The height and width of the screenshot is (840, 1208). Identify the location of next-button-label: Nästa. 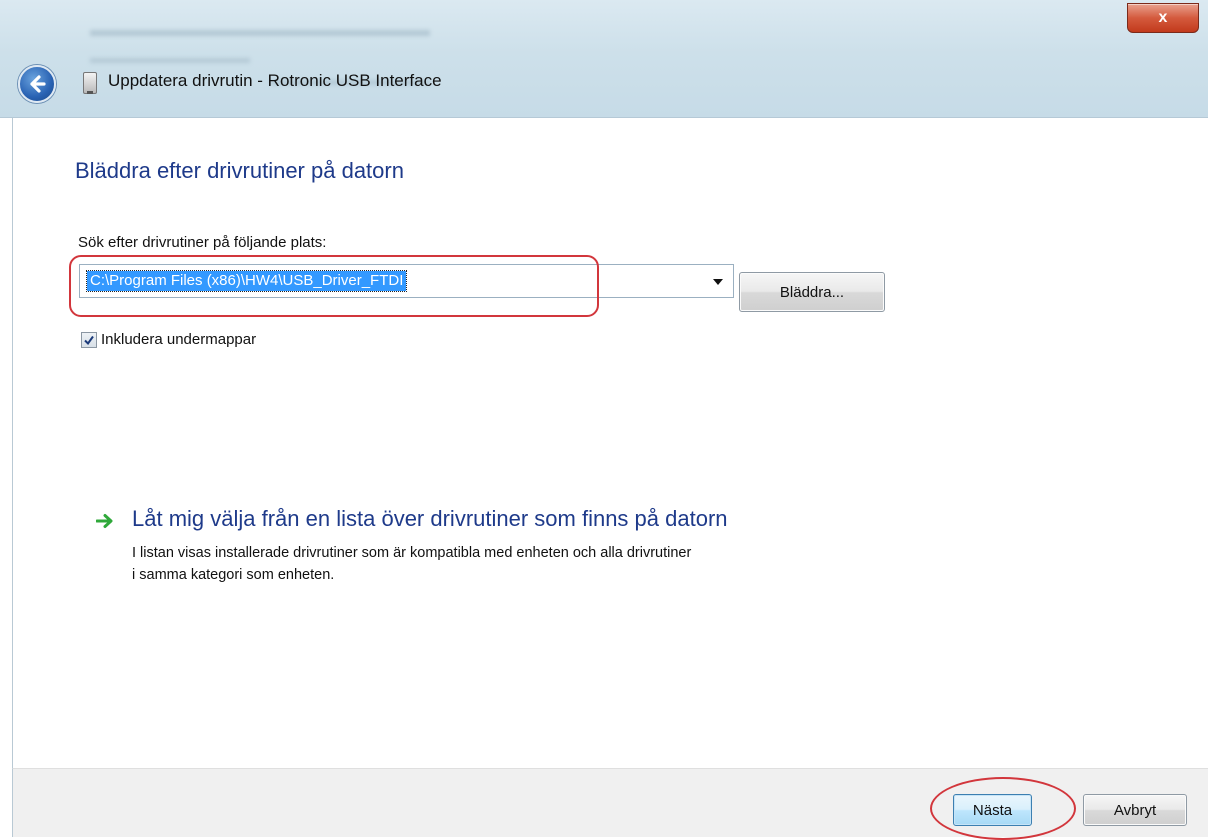
(992, 810).